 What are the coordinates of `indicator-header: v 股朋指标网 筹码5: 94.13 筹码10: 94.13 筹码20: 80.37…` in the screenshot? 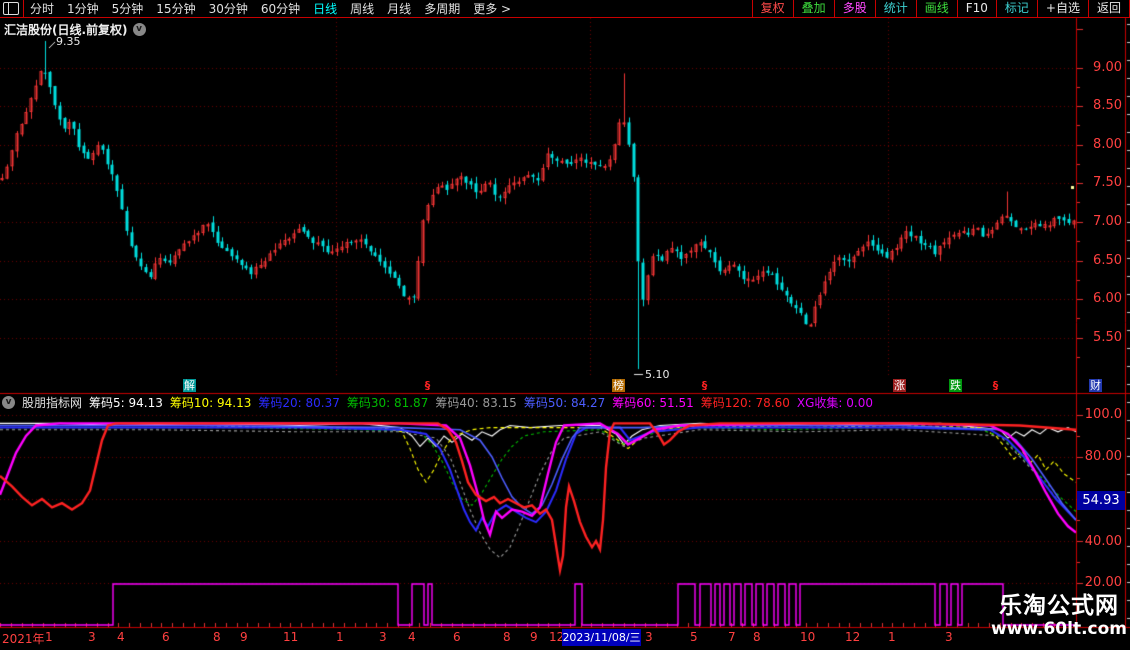 It's located at (437, 402).